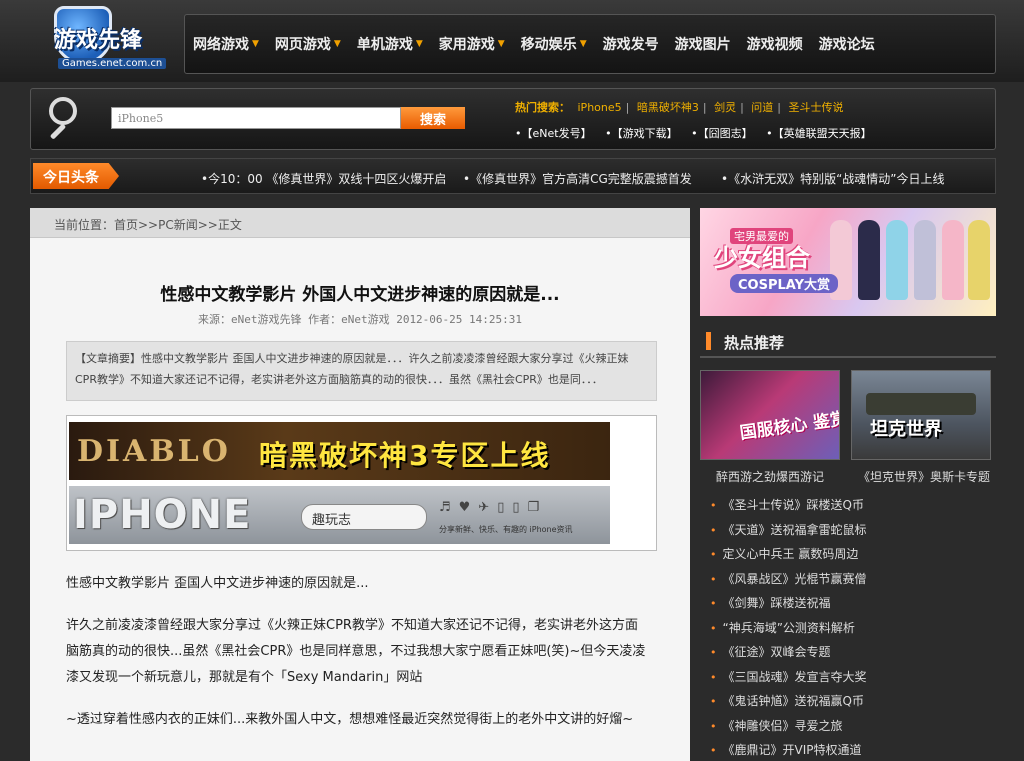 This screenshot has width=1024, height=761. What do you see at coordinates (848, 262) in the screenshot?
I see `cosplay-ad-banner: 宅男最爱的 少女组合 COSPLAY大赏` at bounding box center [848, 262].